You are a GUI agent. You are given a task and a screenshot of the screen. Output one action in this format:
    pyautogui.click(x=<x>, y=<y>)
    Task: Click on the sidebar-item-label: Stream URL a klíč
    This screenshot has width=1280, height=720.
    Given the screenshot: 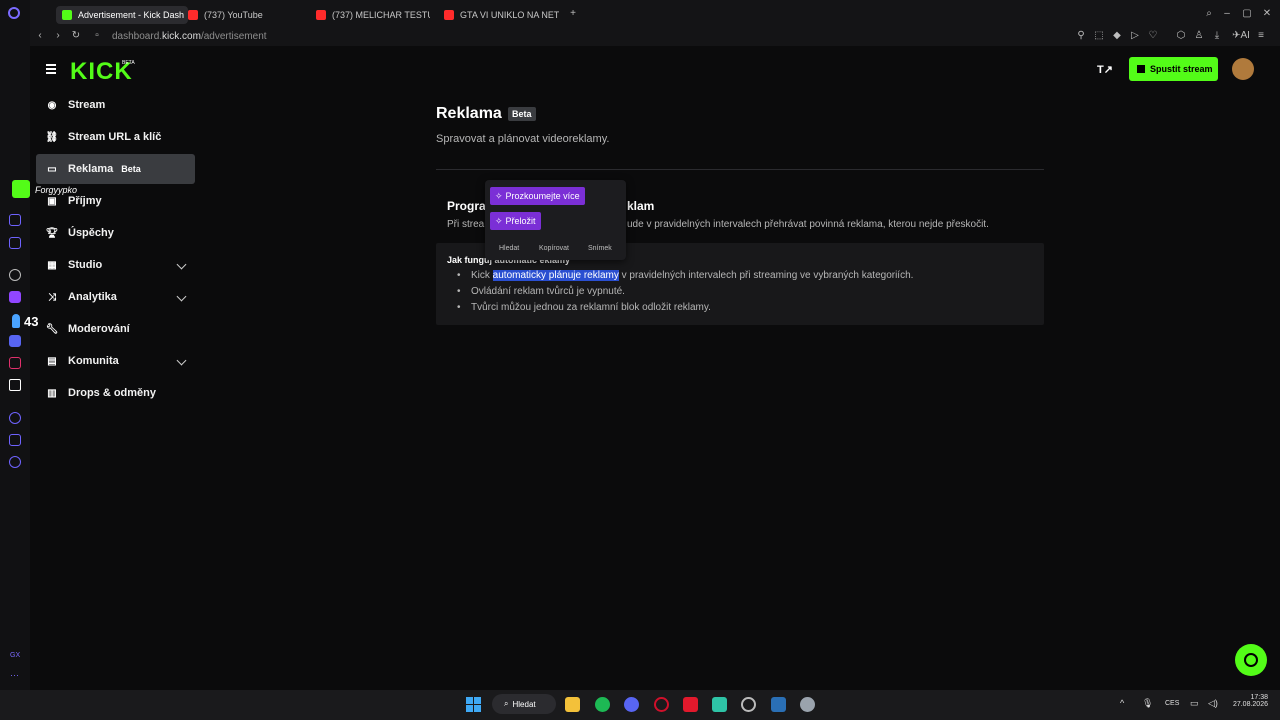 What is the action you would take?
    pyautogui.click(x=115, y=137)
    